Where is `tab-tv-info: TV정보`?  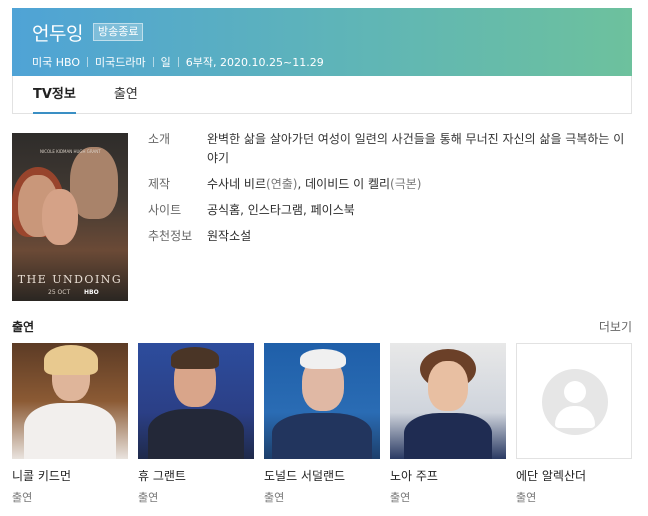 tab-tv-info: TV정보 is located at coordinates (54, 95).